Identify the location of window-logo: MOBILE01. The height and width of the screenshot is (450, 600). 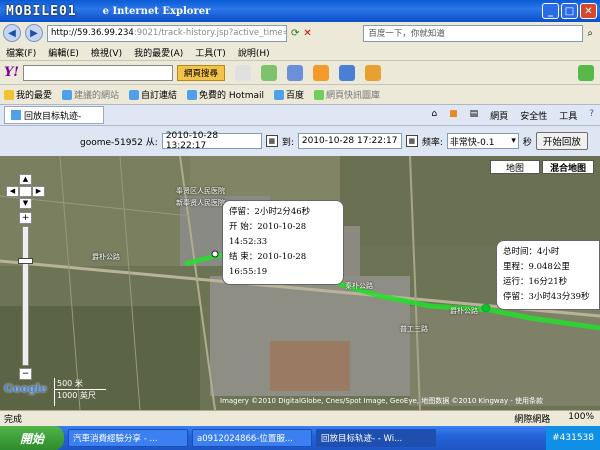
(41, 11).